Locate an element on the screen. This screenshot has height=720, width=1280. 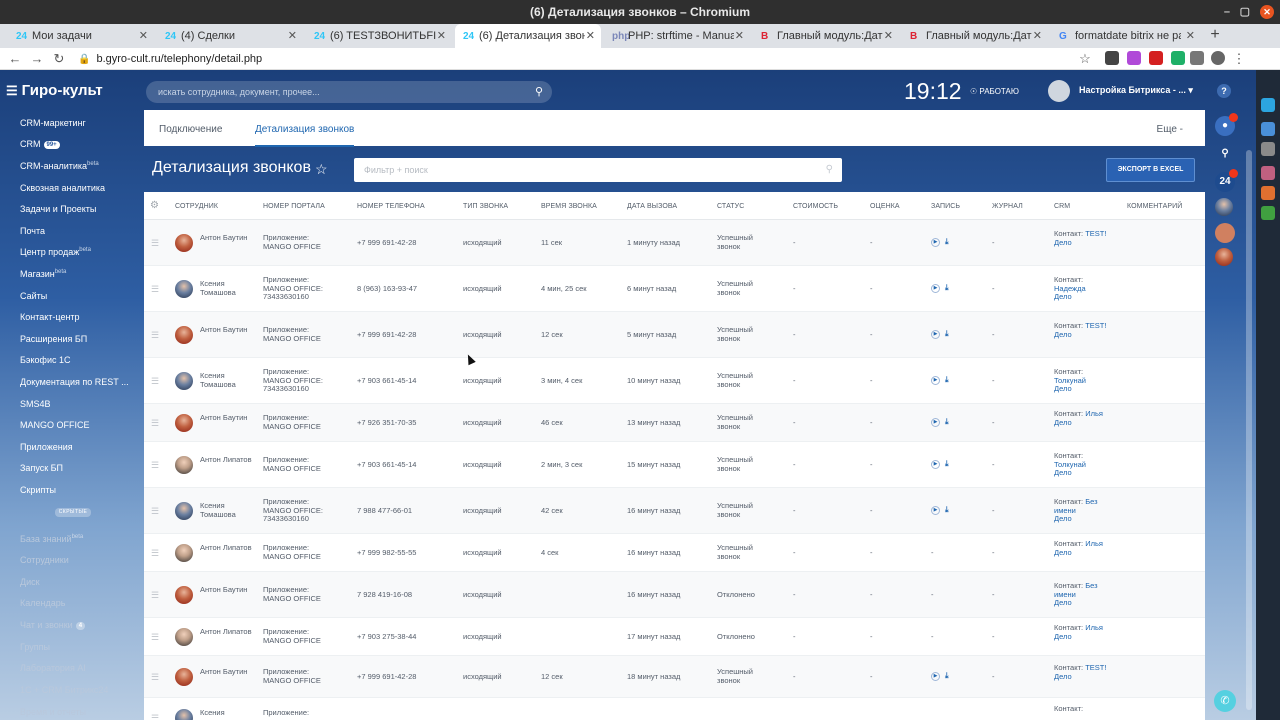
sidebar-item-employees: Сотрудники is located at coordinates (44, 560).